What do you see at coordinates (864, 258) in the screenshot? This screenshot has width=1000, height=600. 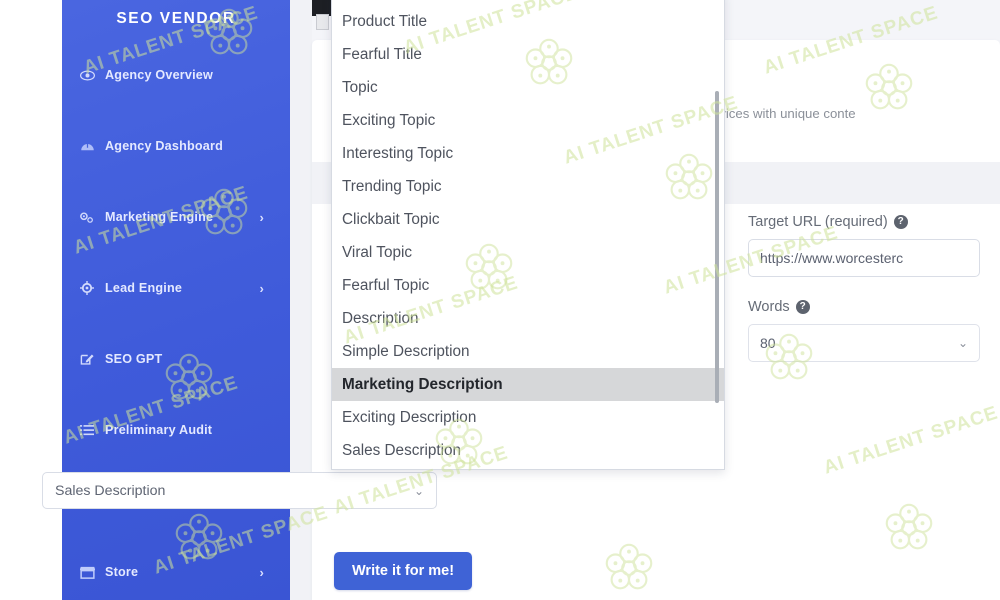 I see `target-url-input: https://www.worcesterc` at bounding box center [864, 258].